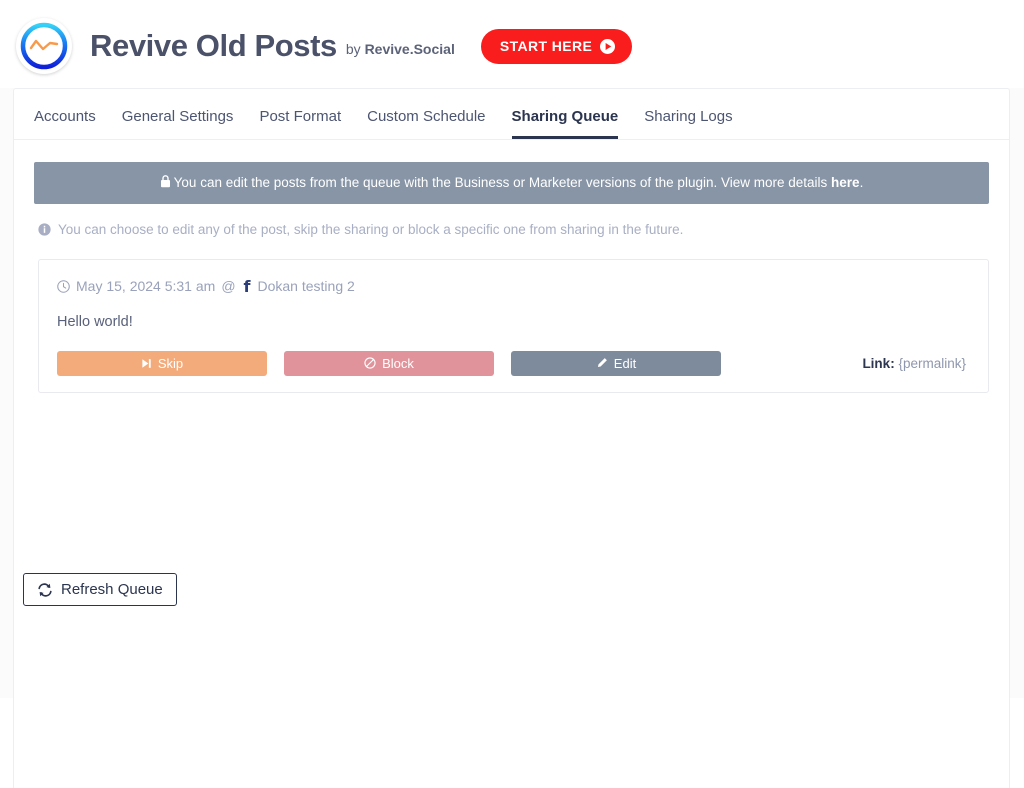 This screenshot has width=1024, height=788. What do you see at coordinates (625, 363) in the screenshot?
I see `edit-button-label: Edit` at bounding box center [625, 363].